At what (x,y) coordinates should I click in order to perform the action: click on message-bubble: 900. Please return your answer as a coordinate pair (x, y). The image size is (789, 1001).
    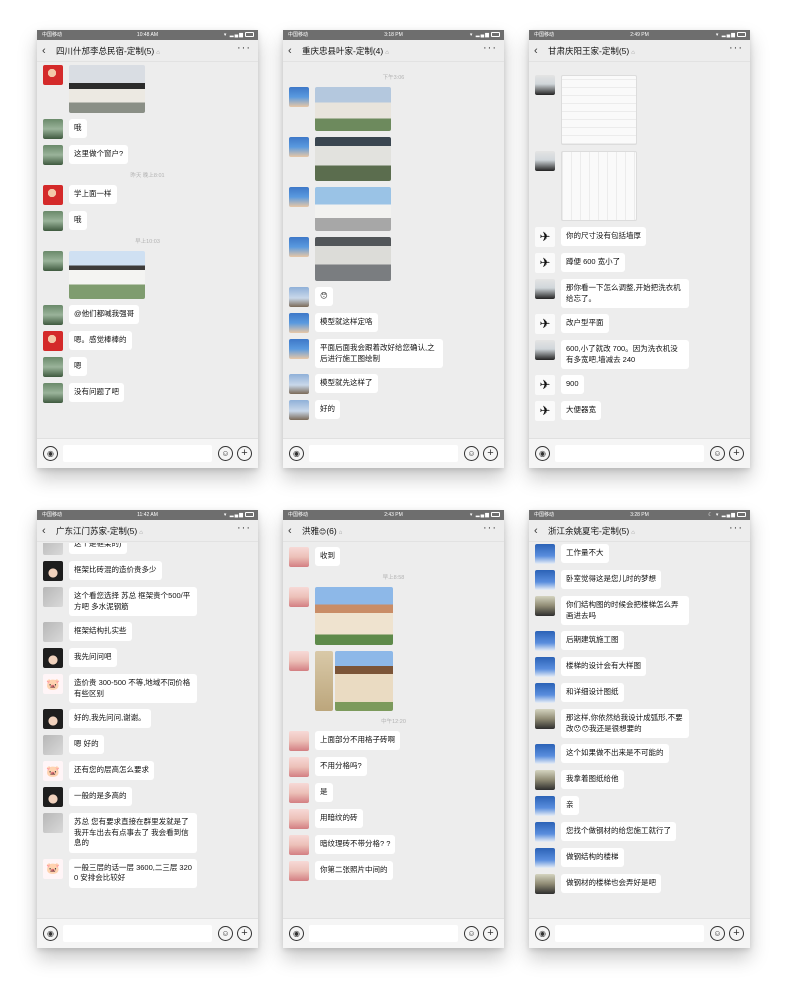
    Looking at the image, I should click on (572, 384).